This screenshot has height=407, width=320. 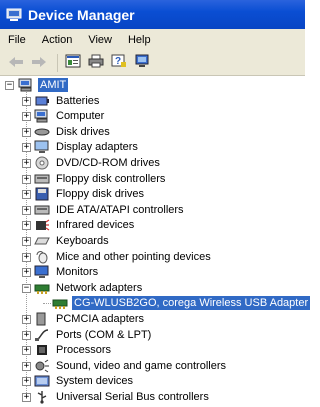 What do you see at coordinates (80, 116) in the screenshot?
I see `tree-item-label: Computer` at bounding box center [80, 116].